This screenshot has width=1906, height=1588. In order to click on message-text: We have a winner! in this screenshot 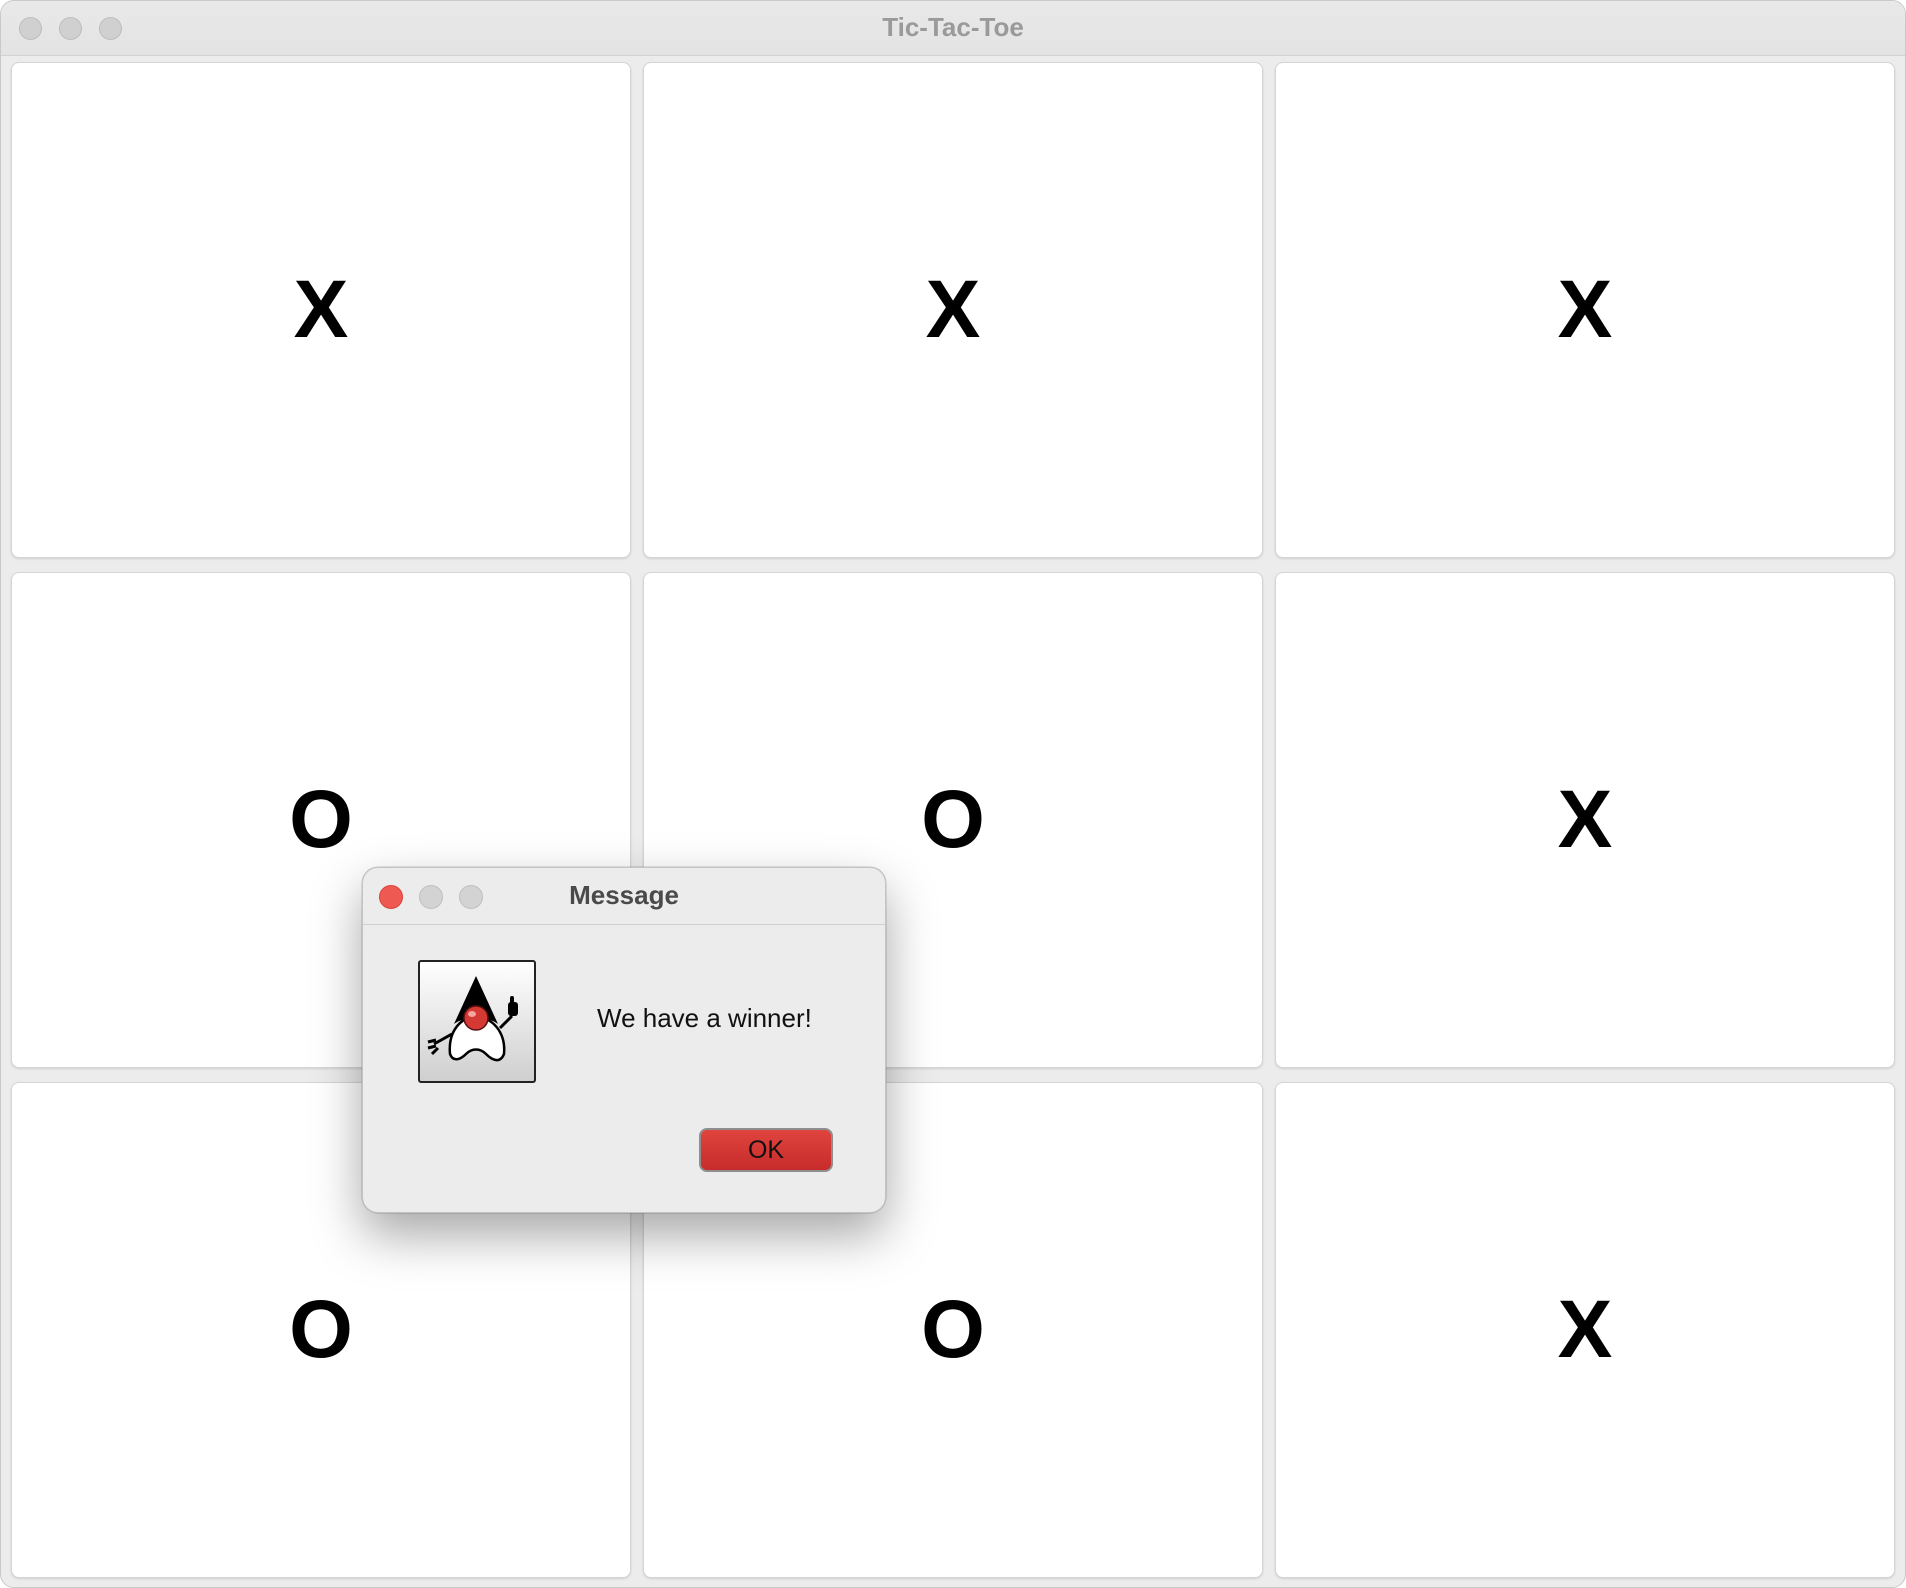, I will do `click(704, 1018)`.